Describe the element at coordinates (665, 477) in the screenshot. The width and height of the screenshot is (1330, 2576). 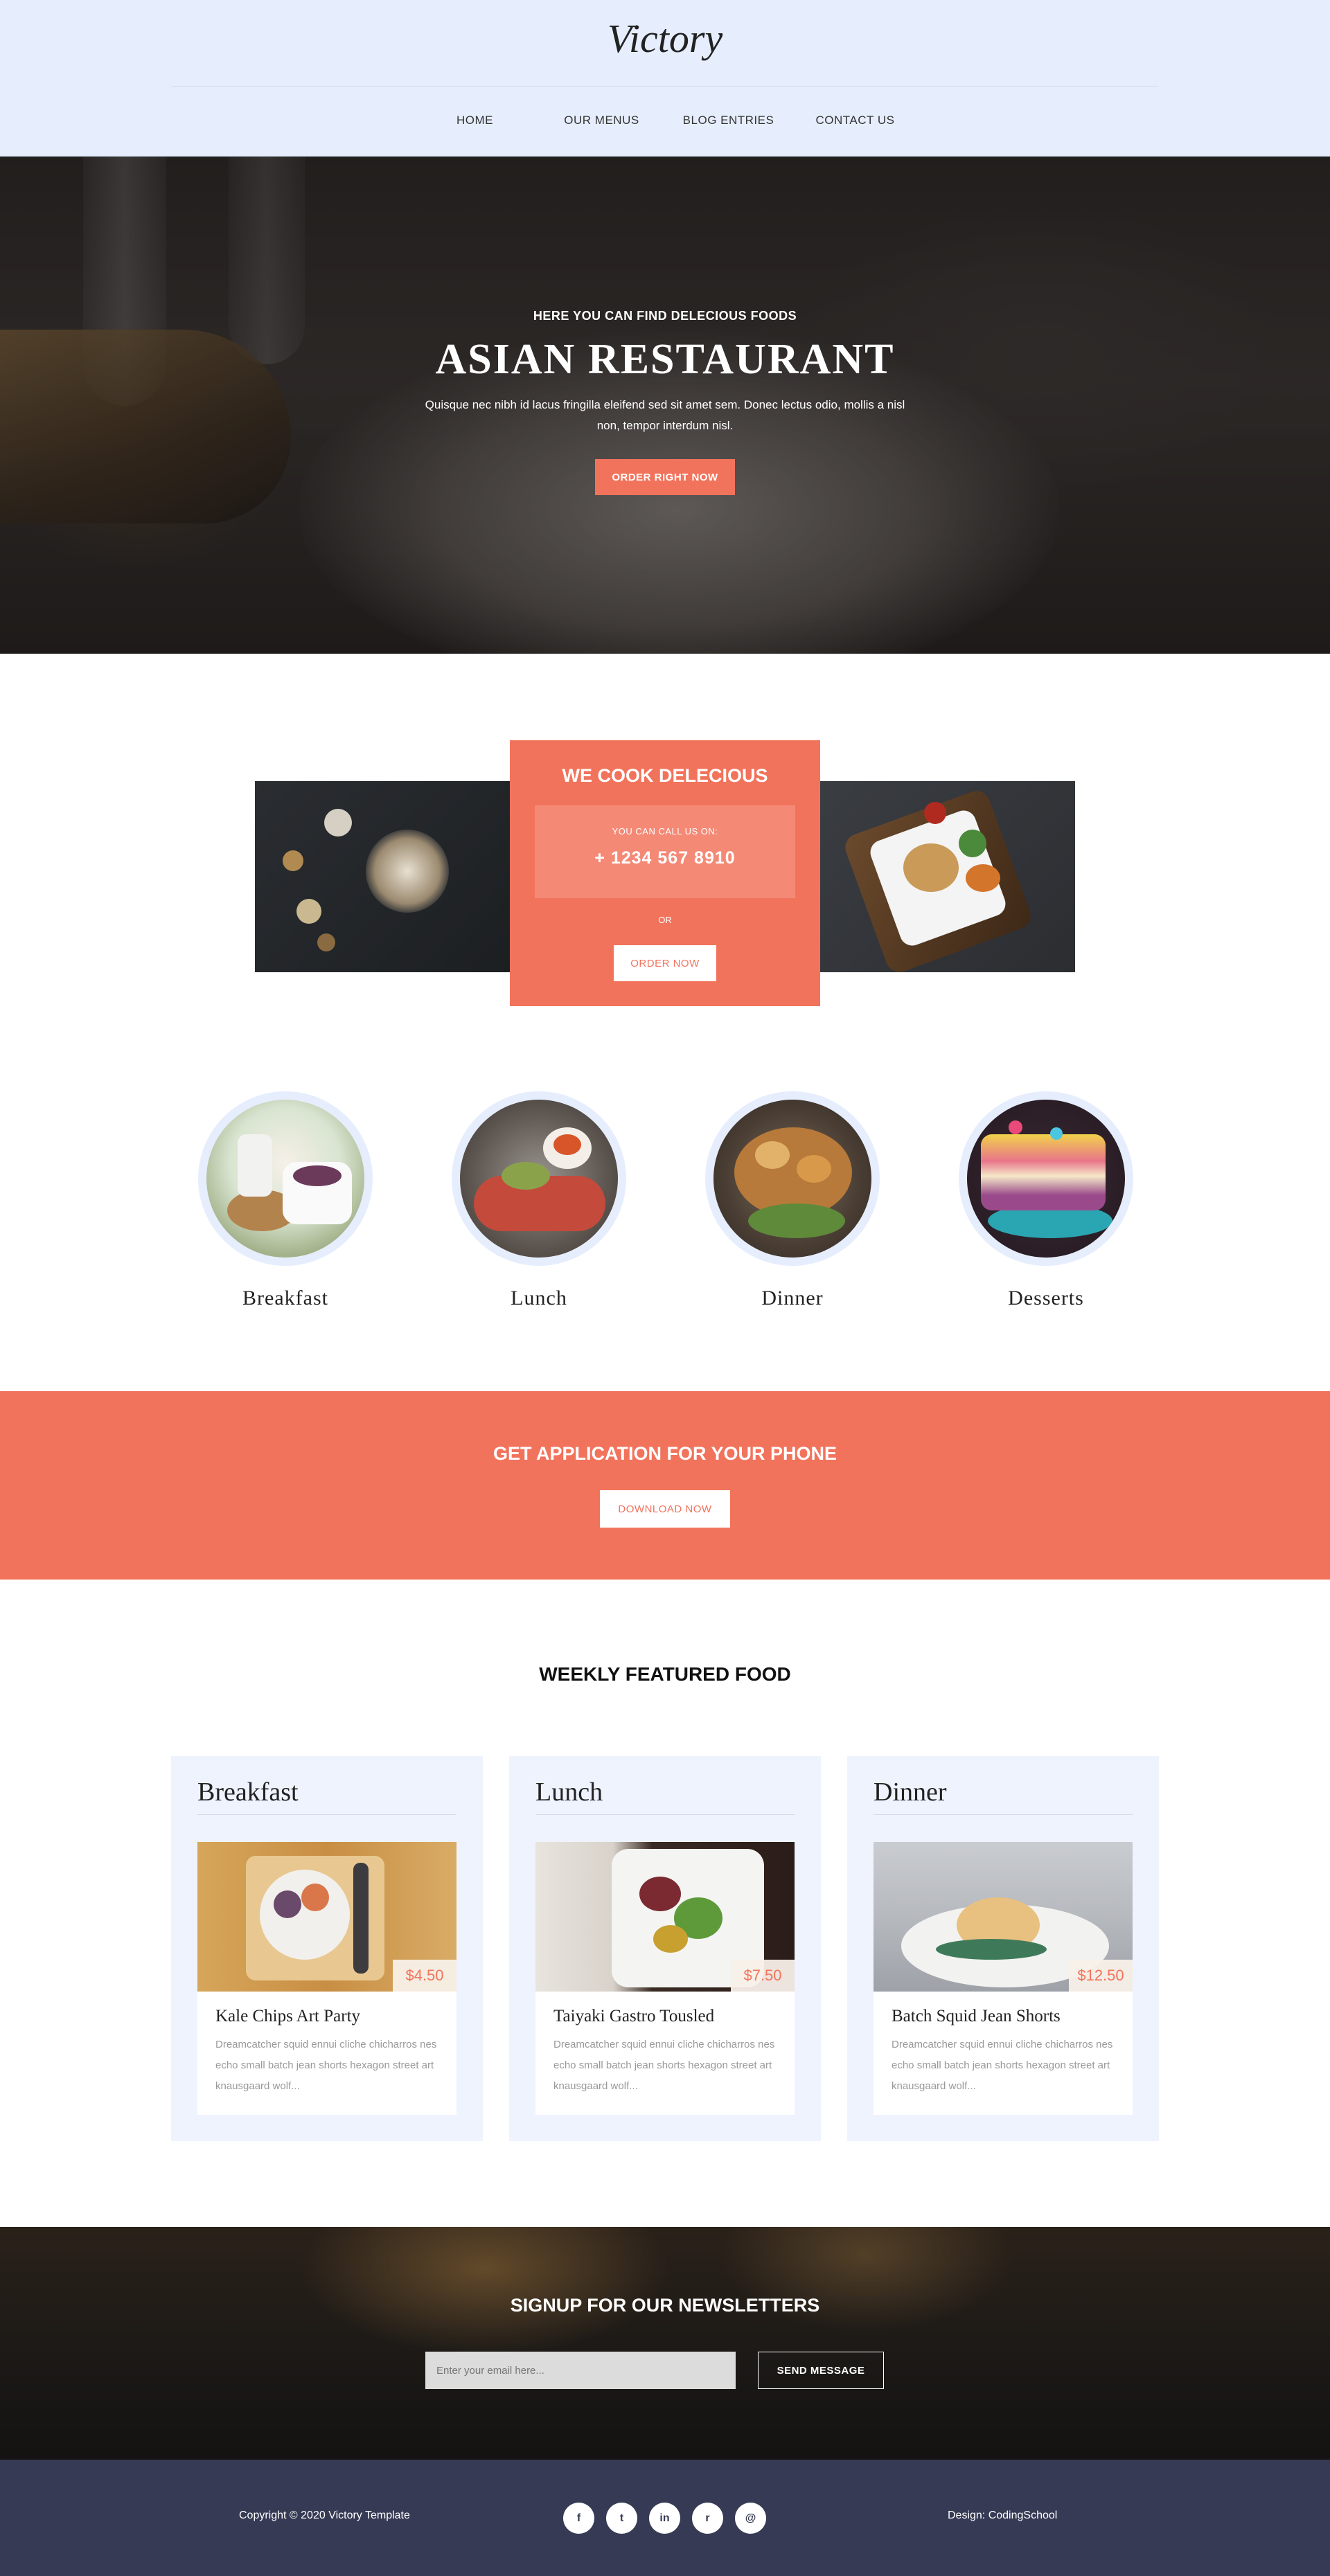
I see `order-right-now-button: ORDER RIGHT NOW` at that location.